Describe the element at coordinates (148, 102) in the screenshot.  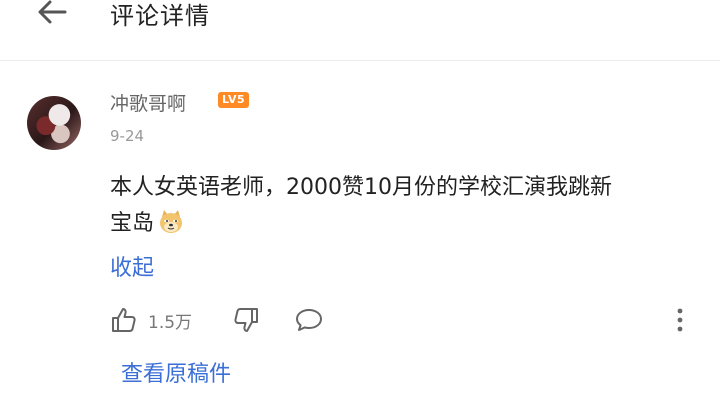
I see `username: 冲歌哥啊` at that location.